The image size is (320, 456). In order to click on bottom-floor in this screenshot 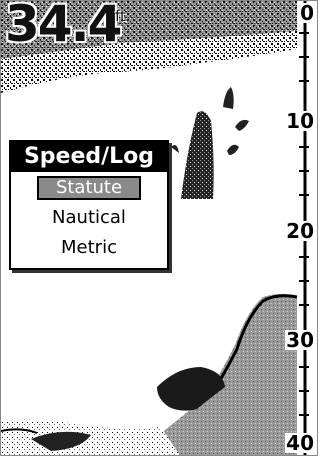, I will do `click(90, 437)`.